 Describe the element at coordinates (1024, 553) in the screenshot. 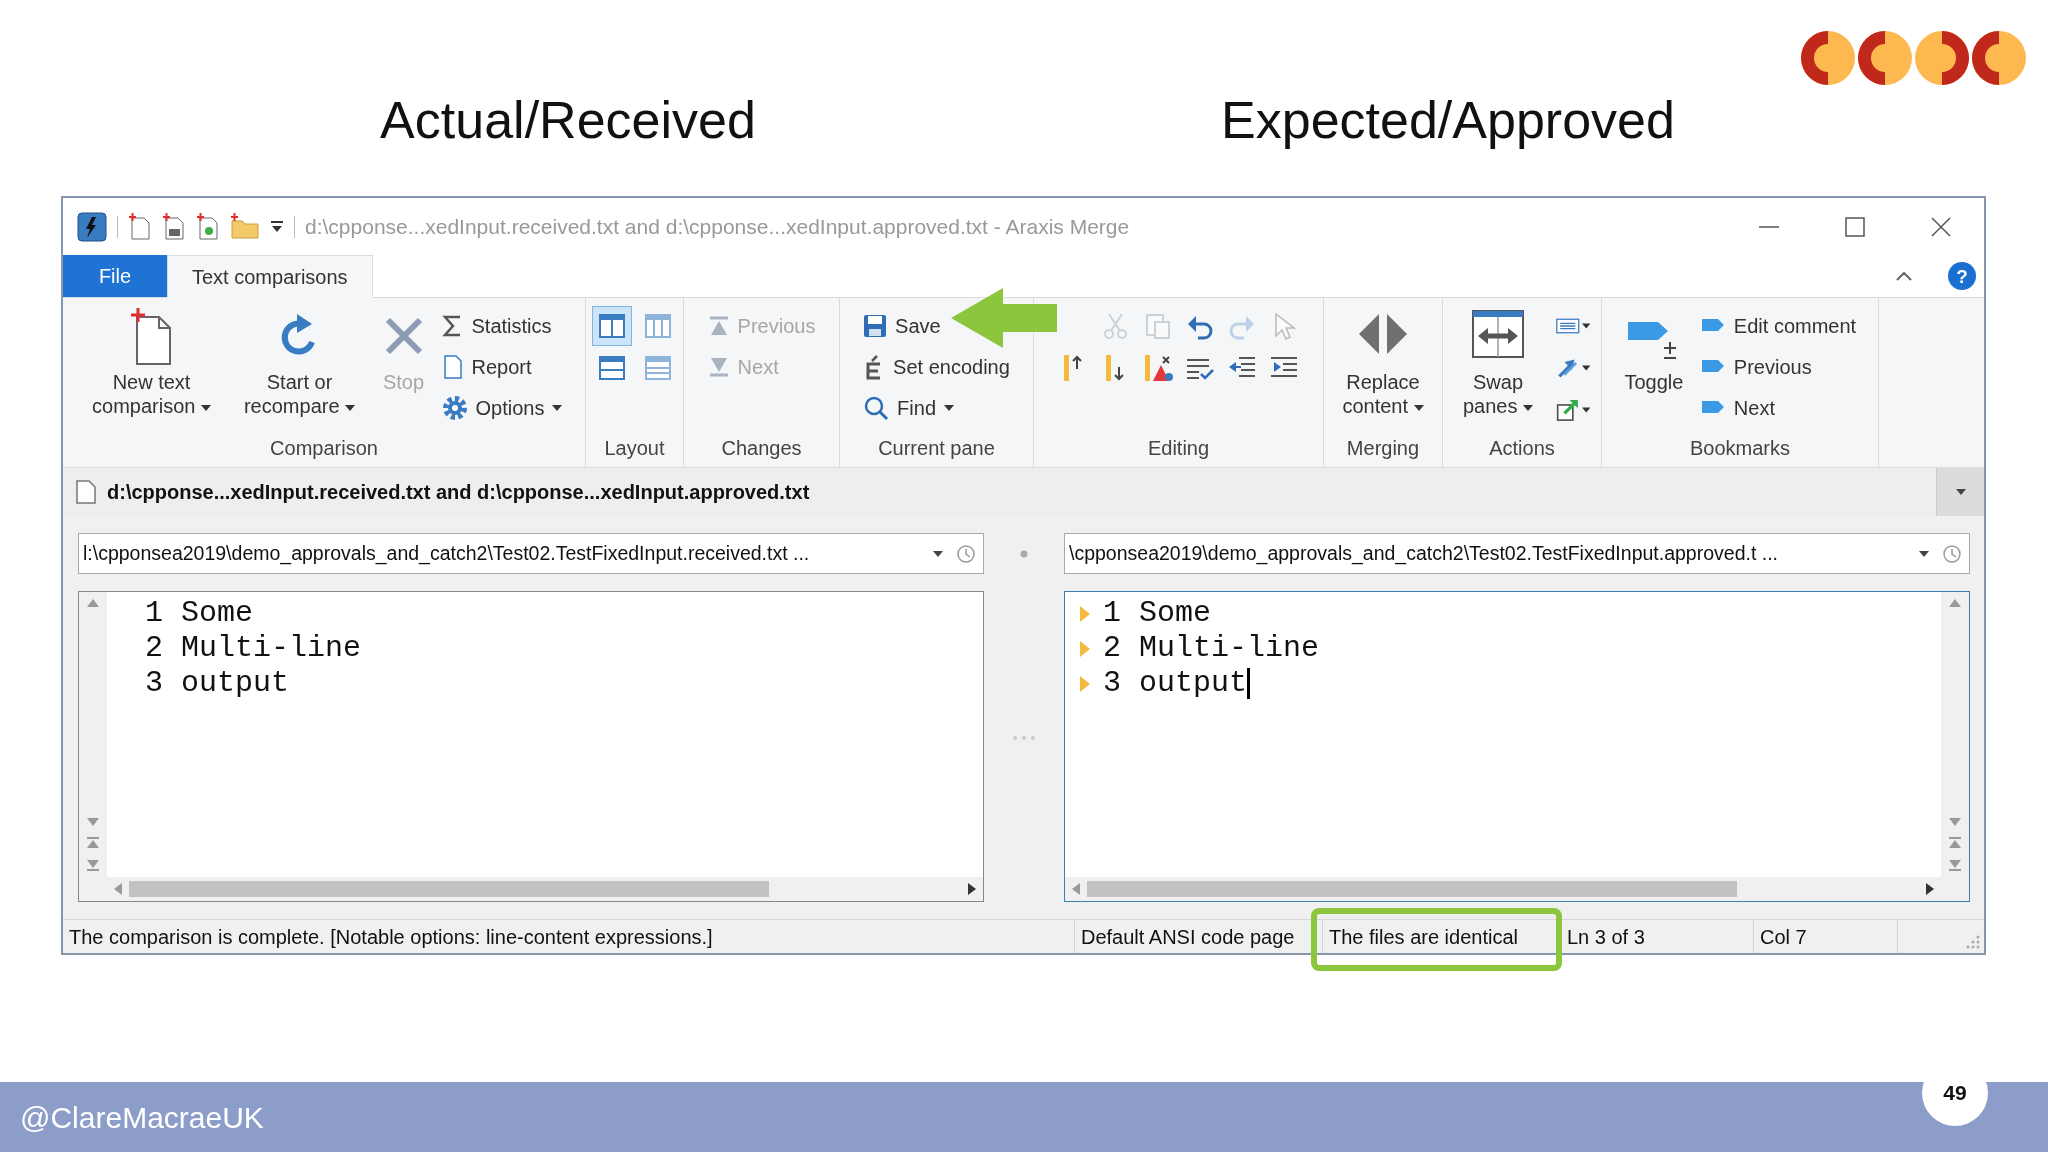

I see `link-dot-icon` at that location.